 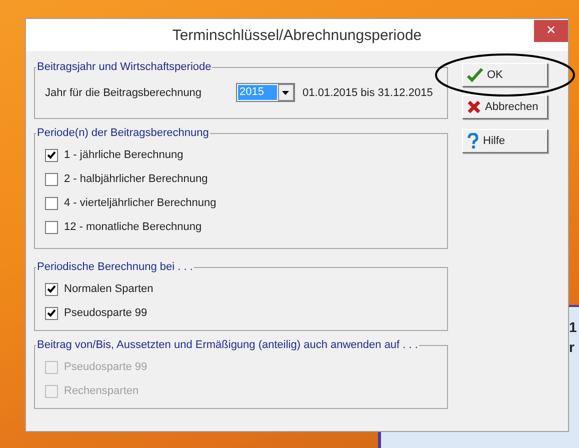 I want to click on cancel-button: Abbrechen, so click(x=505, y=107).